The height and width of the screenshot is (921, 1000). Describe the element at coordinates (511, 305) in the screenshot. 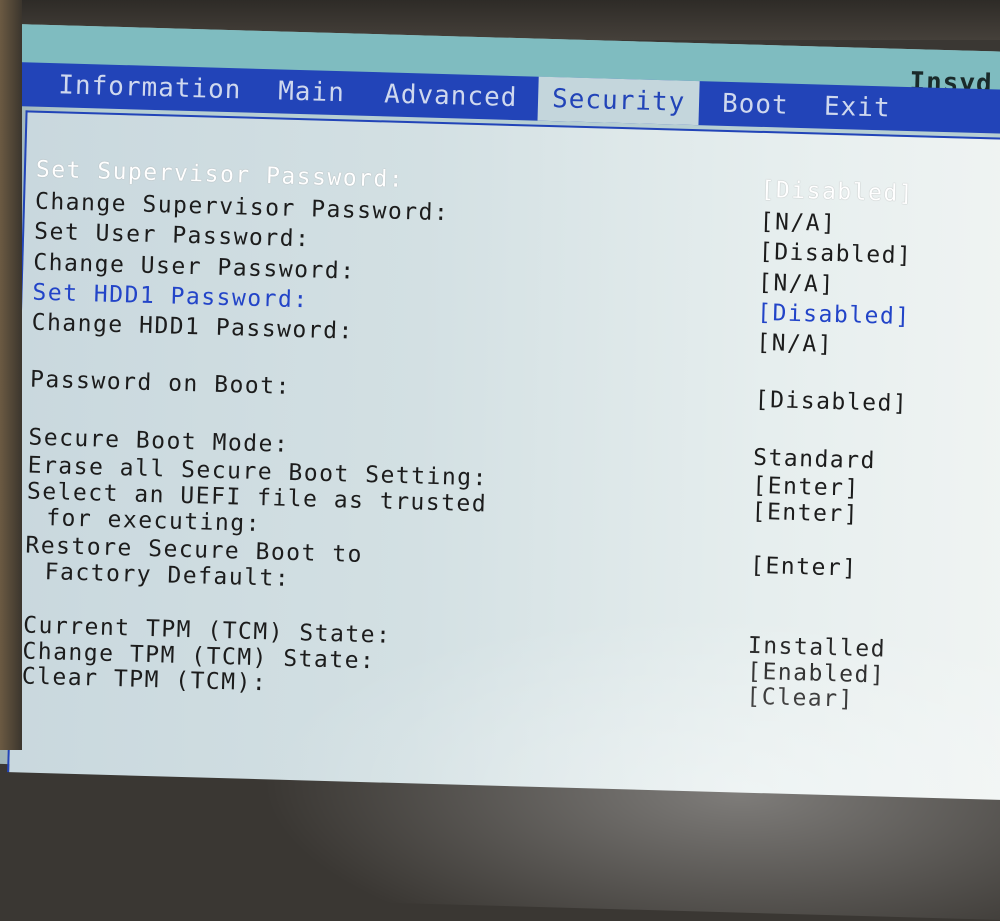

I see `setting-row-set-hdd1-password: Set HDD1 Password: [Disabled]` at that location.